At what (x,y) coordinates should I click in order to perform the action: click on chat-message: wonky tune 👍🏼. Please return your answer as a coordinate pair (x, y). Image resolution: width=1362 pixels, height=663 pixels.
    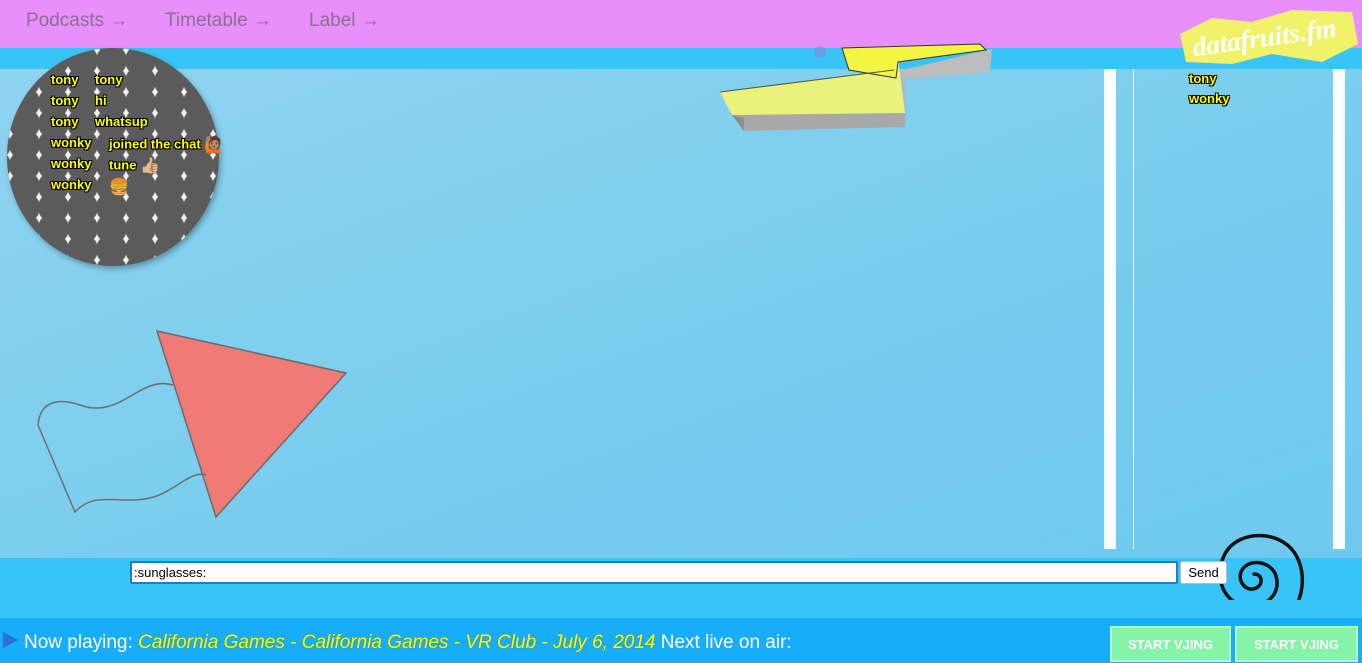
    Looking at the image, I should click on (151, 164).